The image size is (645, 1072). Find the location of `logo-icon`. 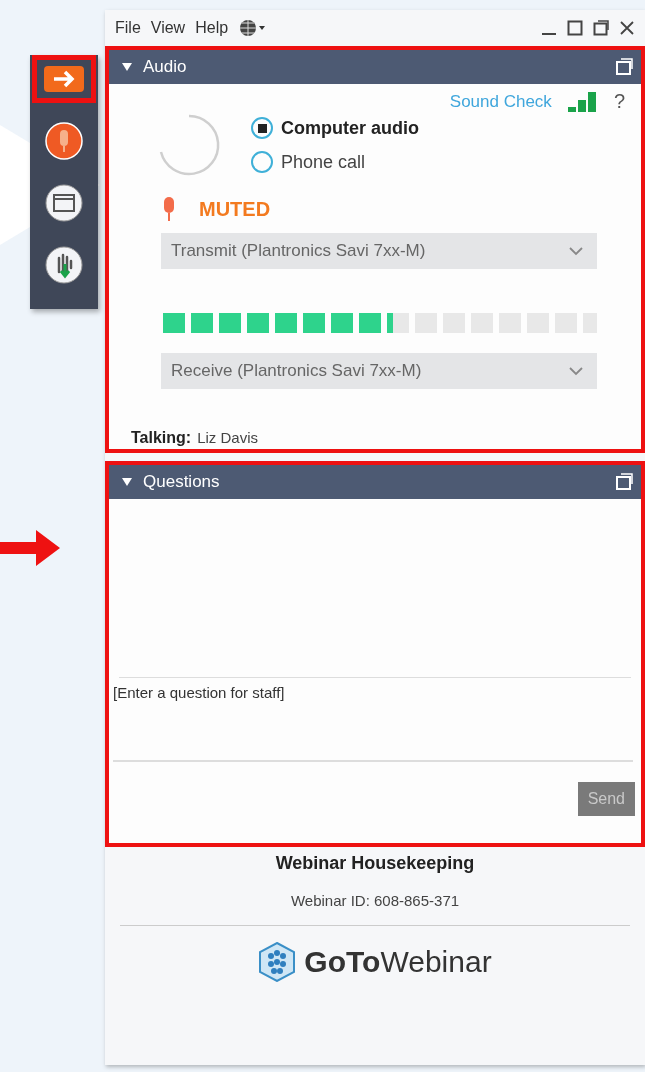

logo-icon is located at coordinates (277, 962).